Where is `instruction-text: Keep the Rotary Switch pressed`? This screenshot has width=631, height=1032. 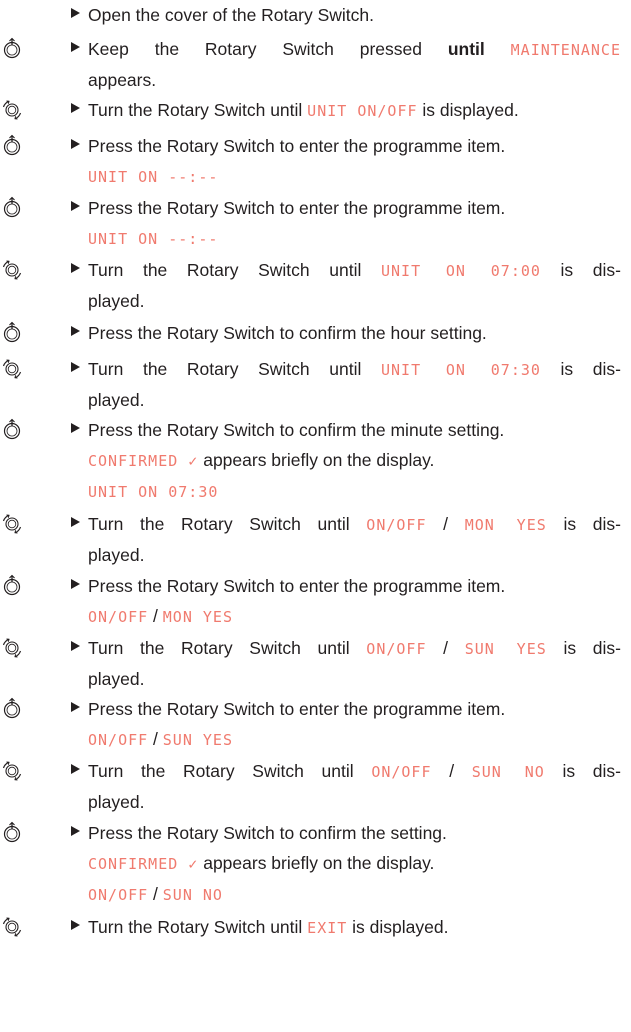 instruction-text: Keep the Rotary Switch pressed is located at coordinates (268, 49).